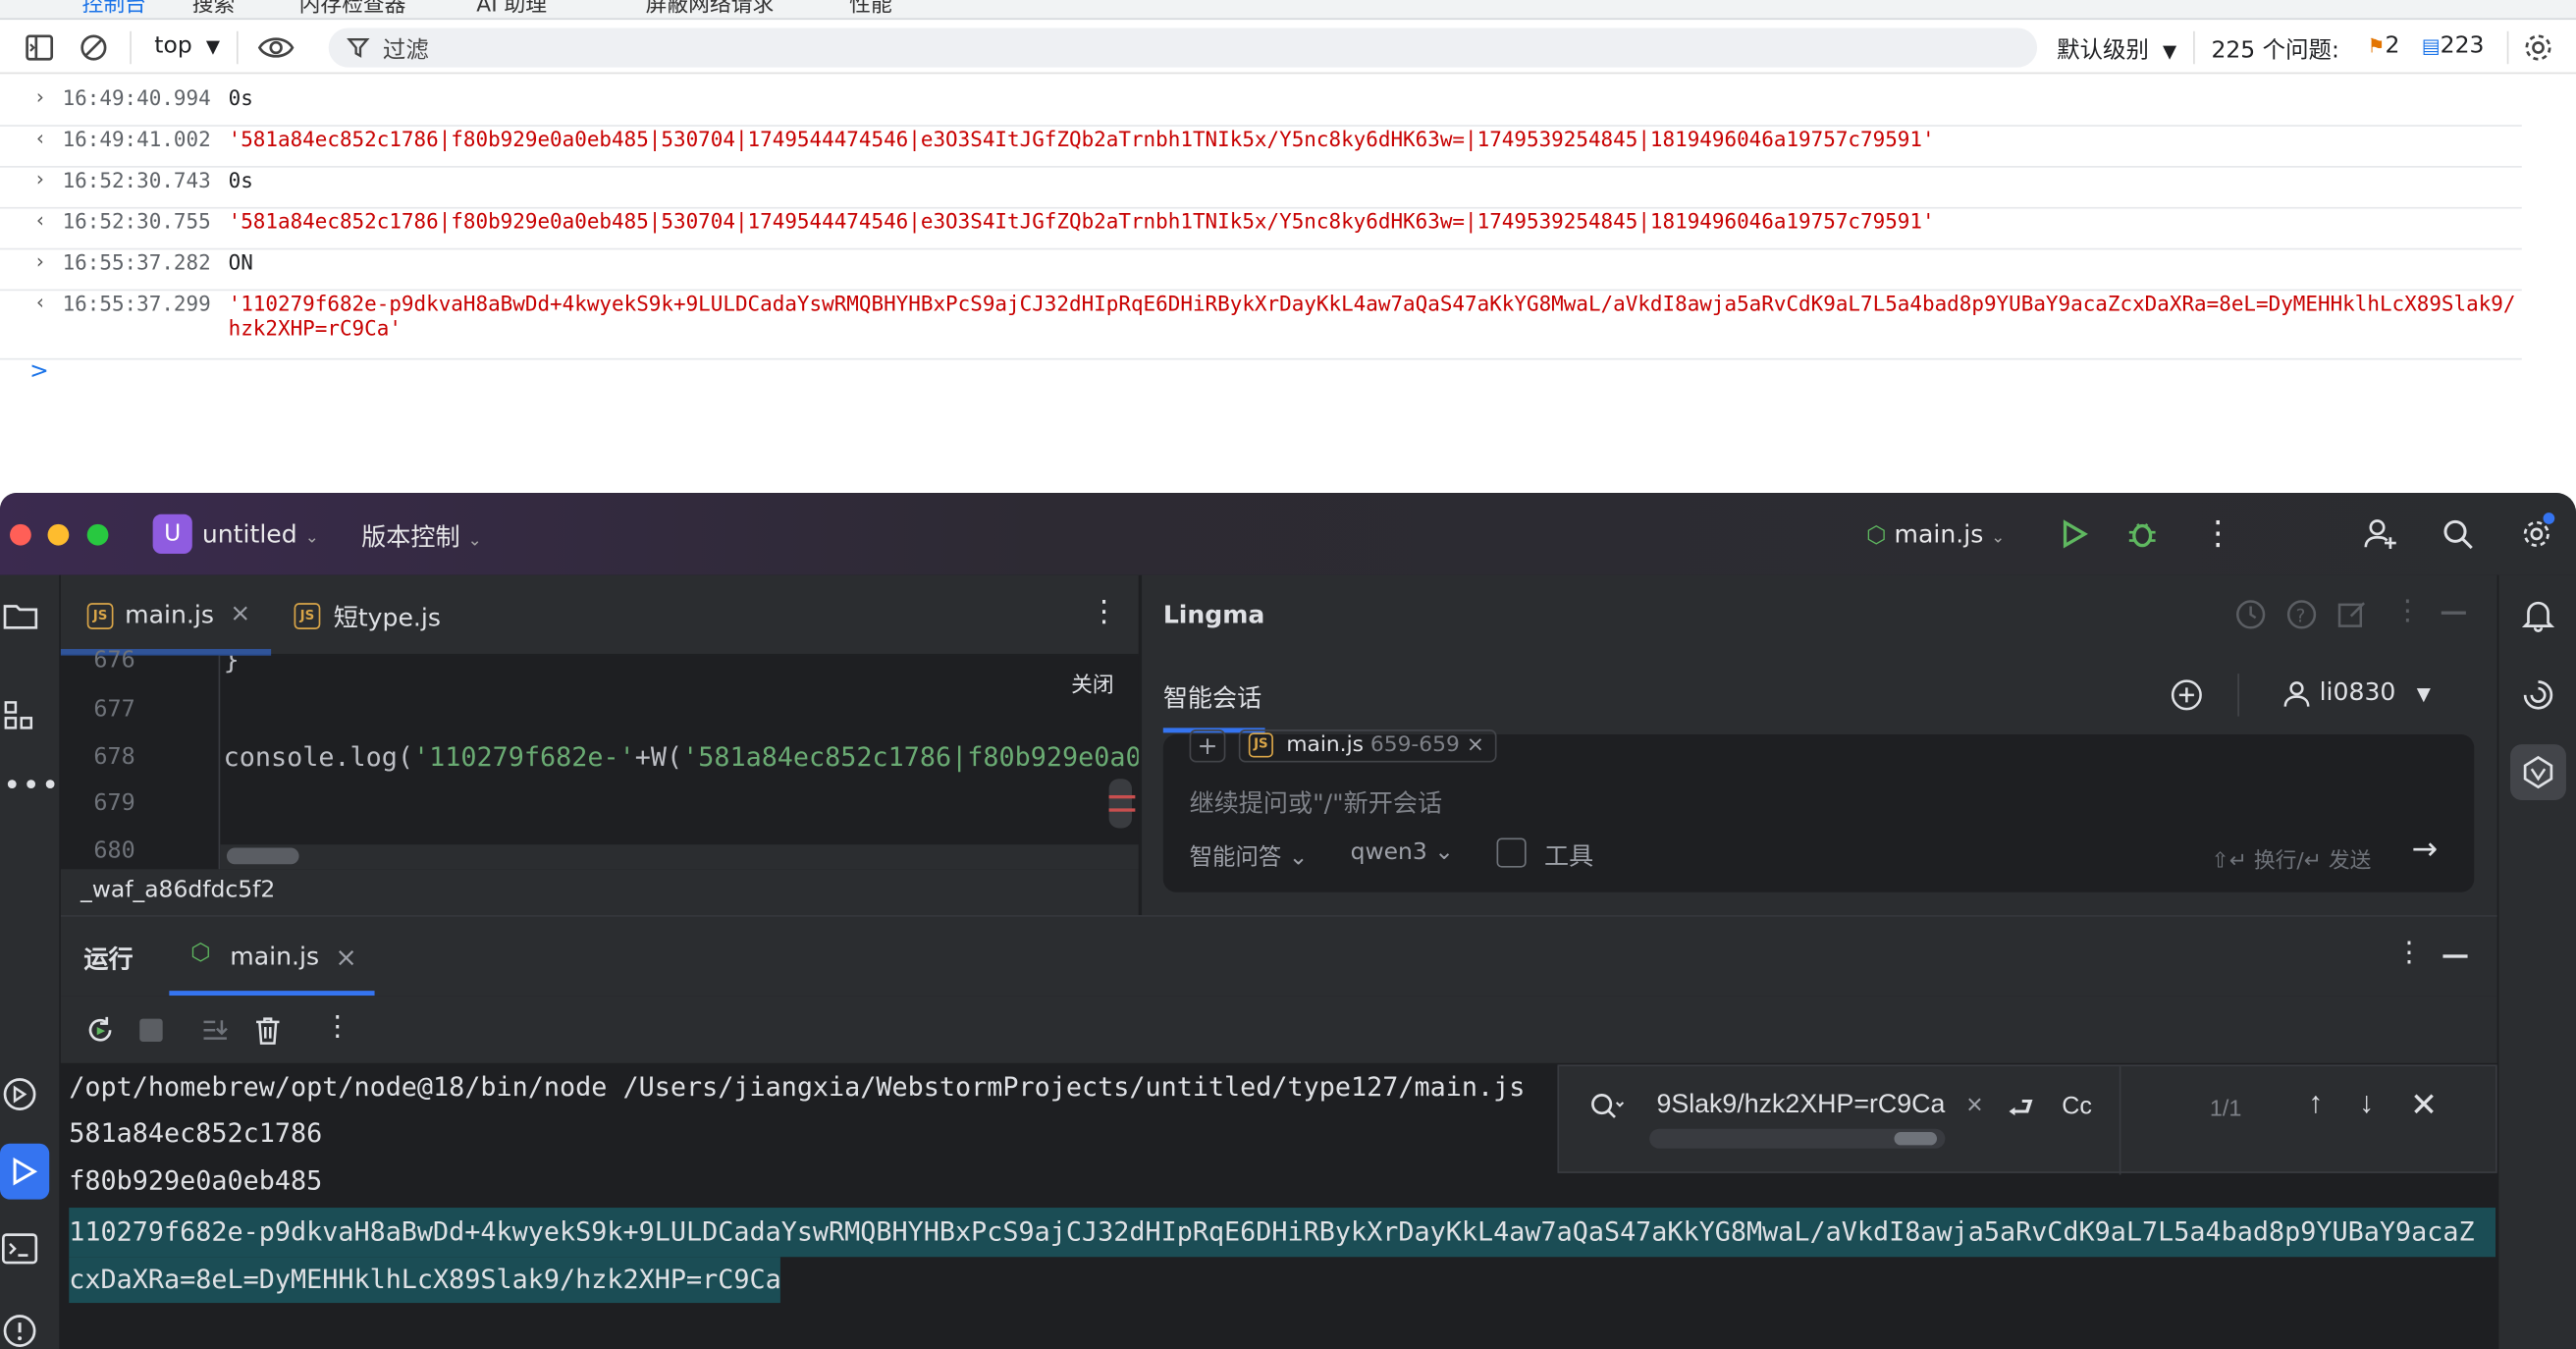 The height and width of the screenshot is (1349, 2576). Describe the element at coordinates (710, 9) in the screenshot. I see `tab-request-blocking: 屏蔽网络请求` at that location.